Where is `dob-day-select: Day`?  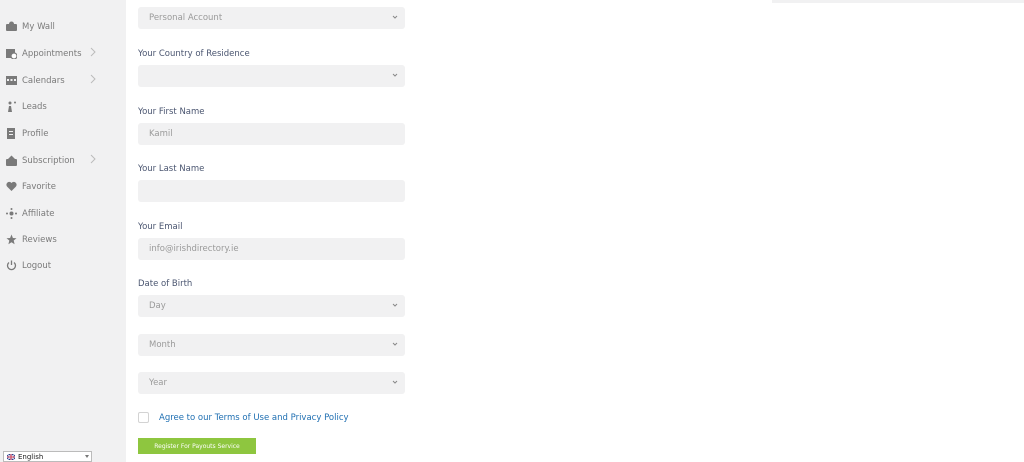 dob-day-select: Day is located at coordinates (271, 306).